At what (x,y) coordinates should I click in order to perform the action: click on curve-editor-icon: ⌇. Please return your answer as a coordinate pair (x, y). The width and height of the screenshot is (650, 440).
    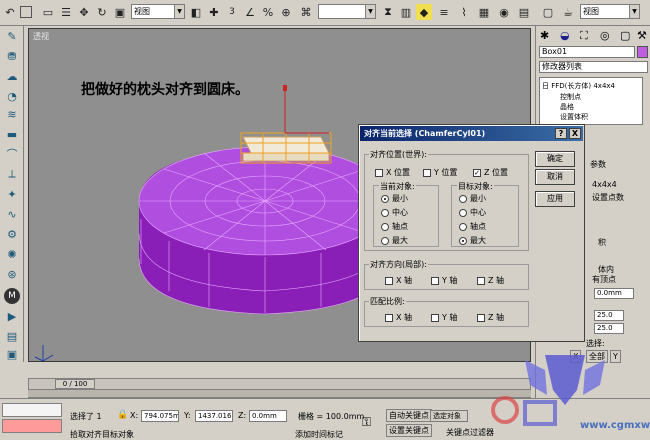
    Looking at the image, I should click on (464, 12).